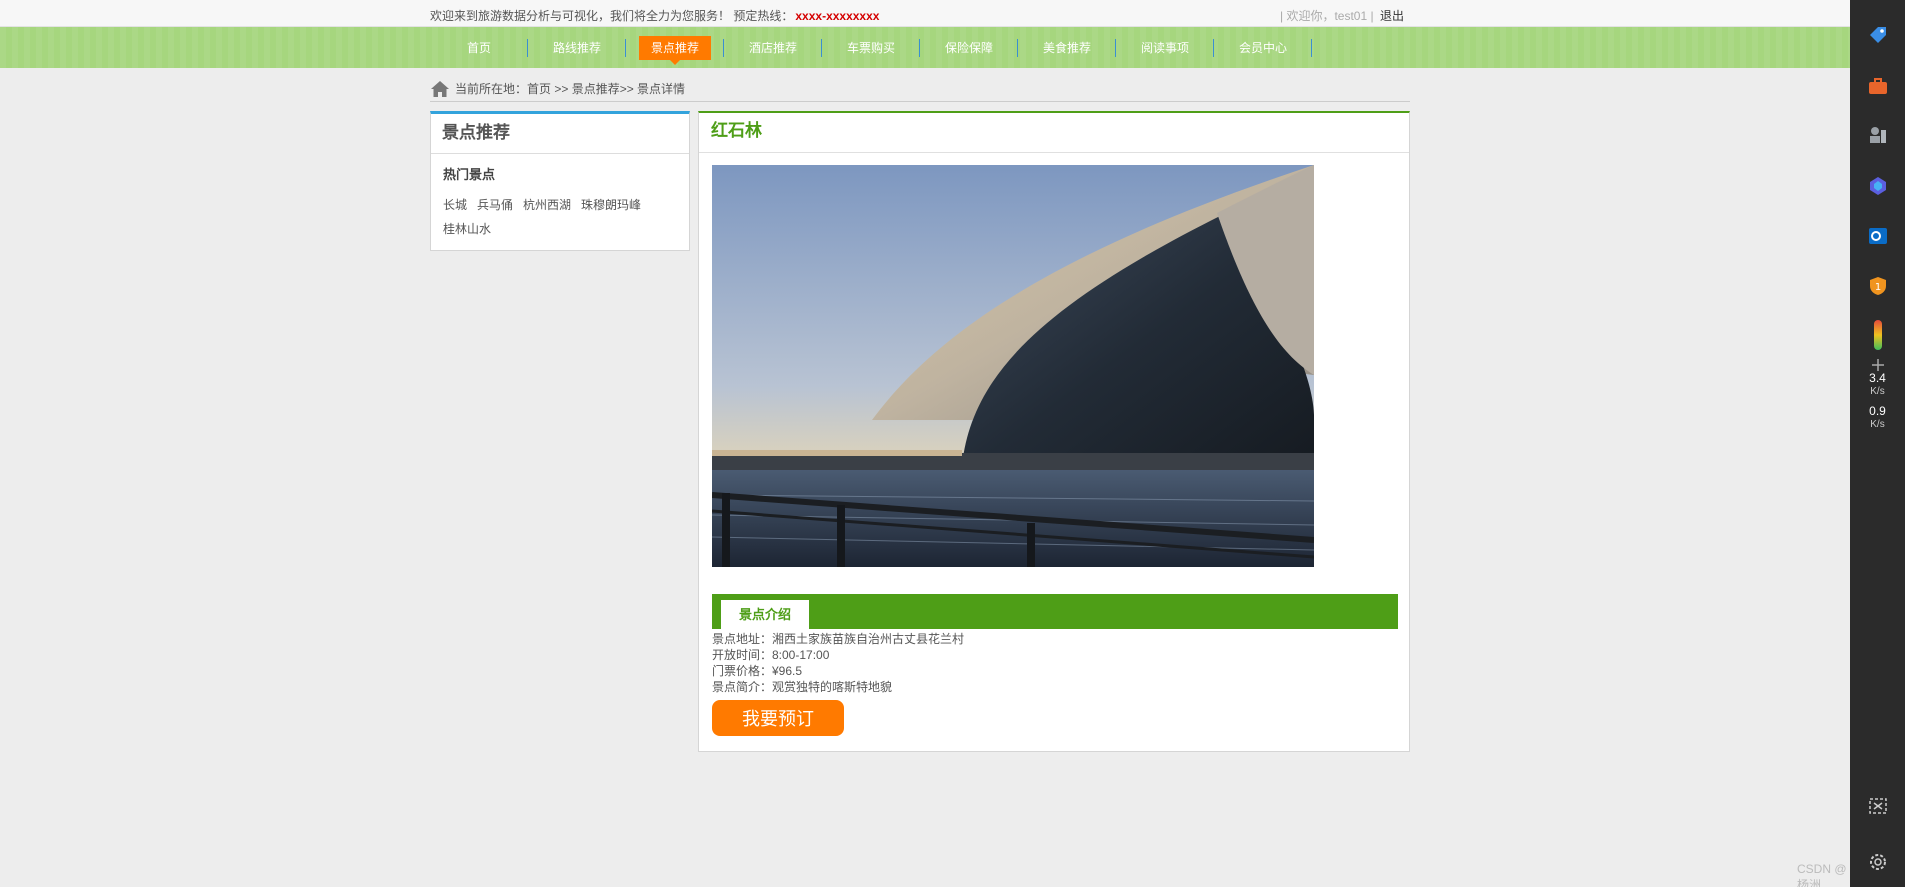 This screenshot has height=887, width=1905. Describe the element at coordinates (1878, 236) in the screenshot. I see `outlook-icon` at that location.